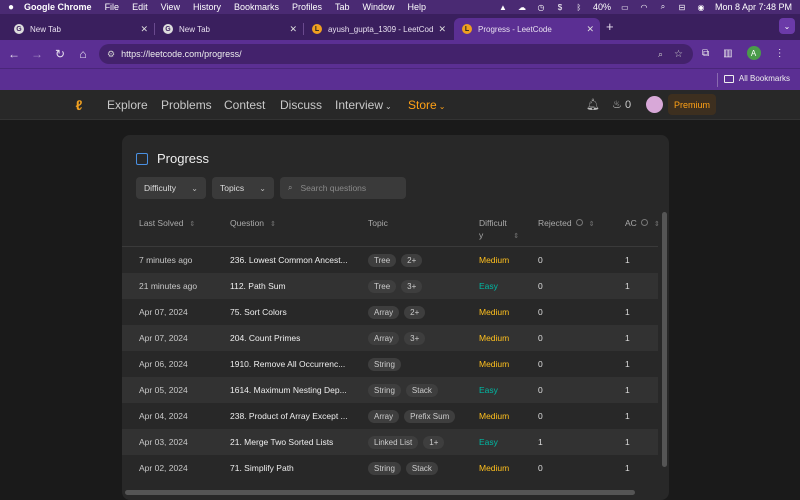  What do you see at coordinates (610, 26) in the screenshot?
I see `new-tab-icon: +` at bounding box center [610, 26].